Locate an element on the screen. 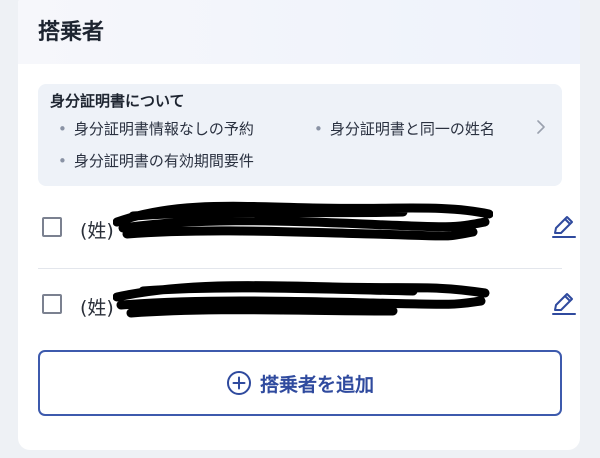 The width and height of the screenshot is (600, 458). add-passenger-label: 搭乗者を追加 is located at coordinates (316, 384).